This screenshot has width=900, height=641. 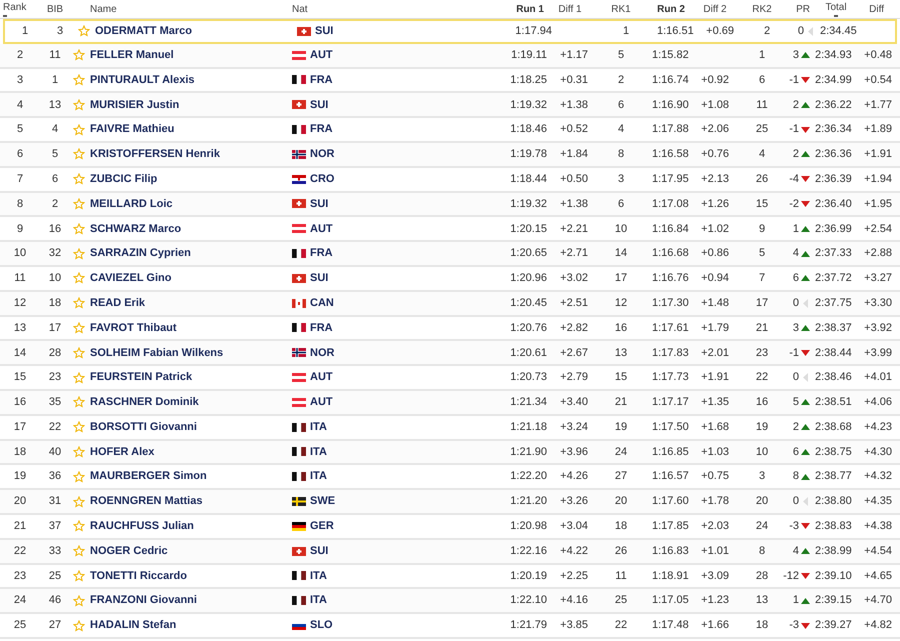 I want to click on column-header: RK2, so click(x=762, y=9).